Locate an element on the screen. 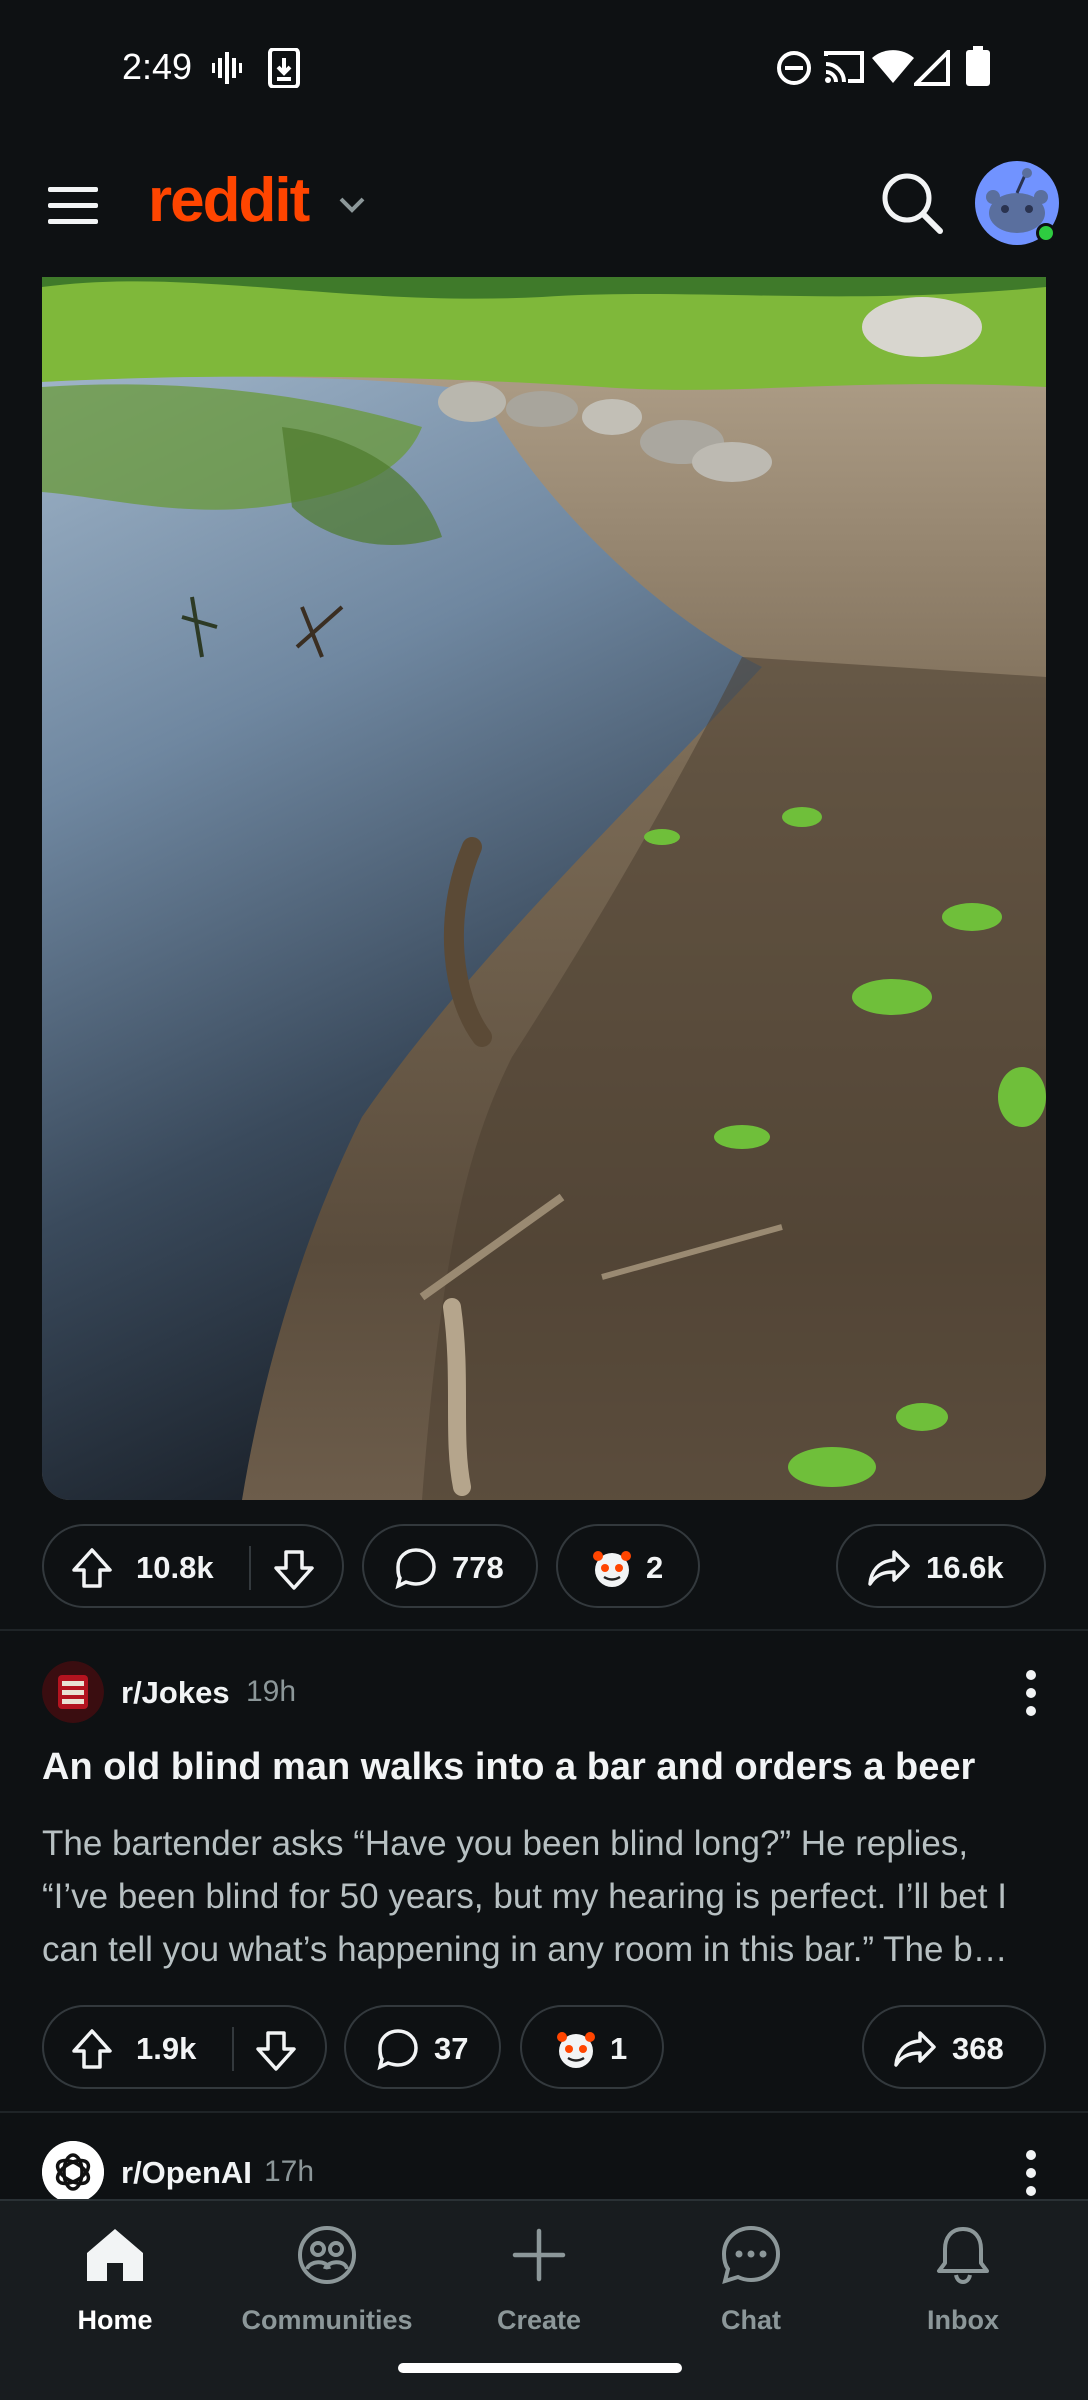 The width and height of the screenshot is (1088, 2400). subreddit-name: r/Jokes is located at coordinates (175, 1693).